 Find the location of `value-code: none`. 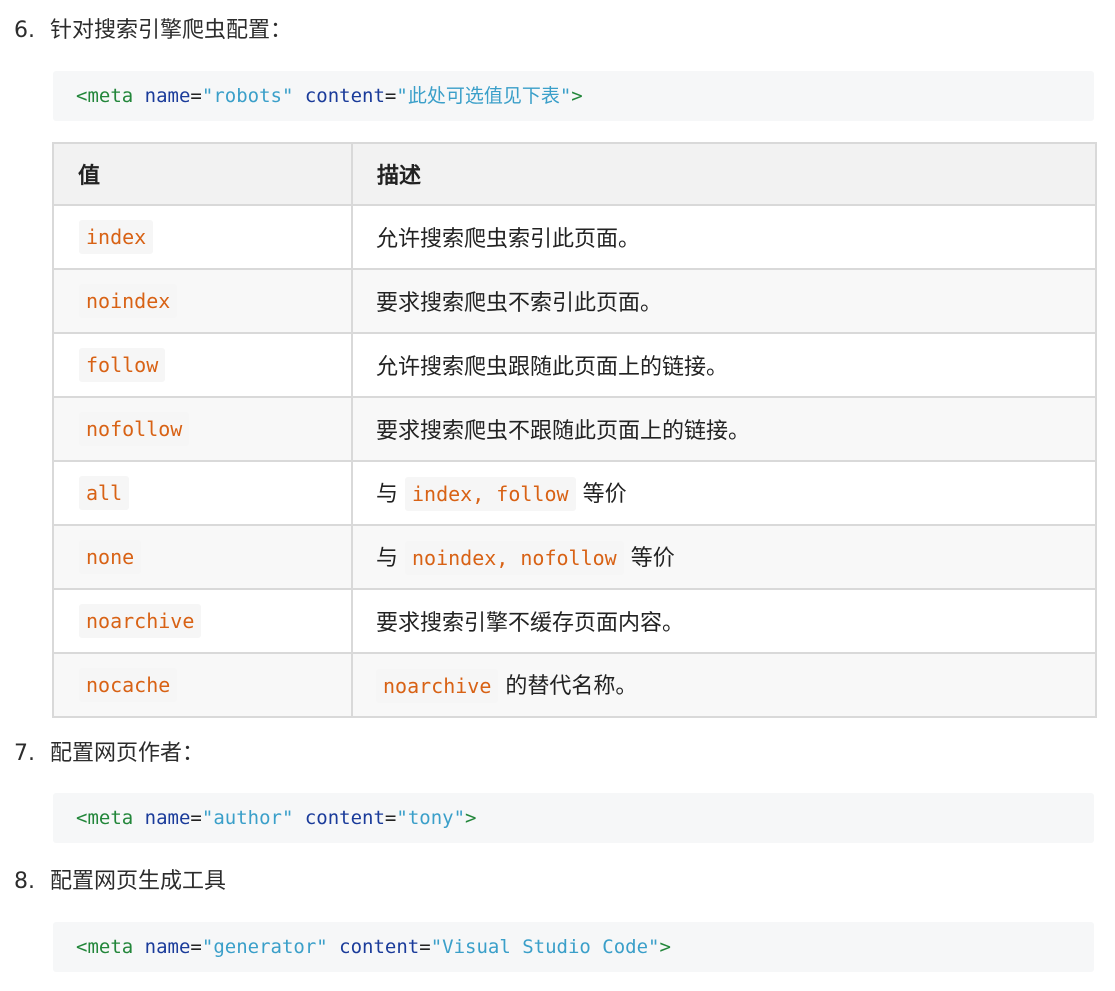

value-code: none is located at coordinates (110, 557).